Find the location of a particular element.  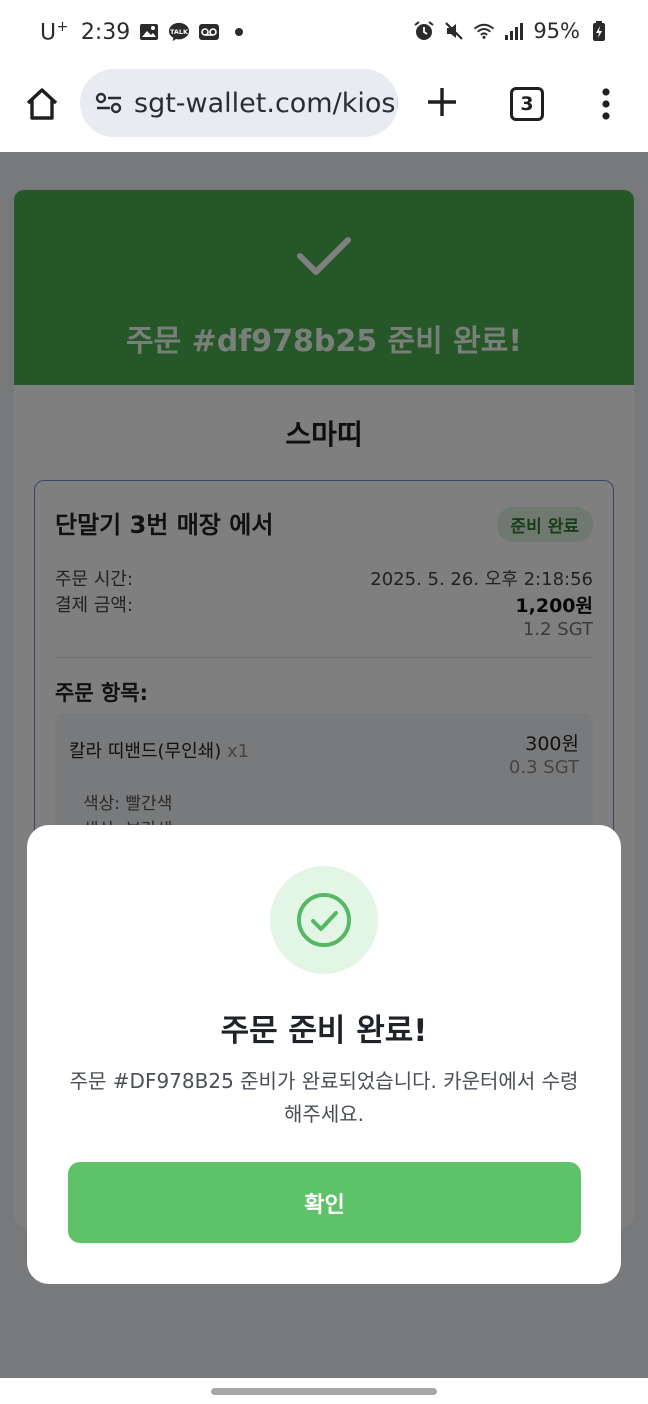

dot-icon is located at coordinates (239, 32).